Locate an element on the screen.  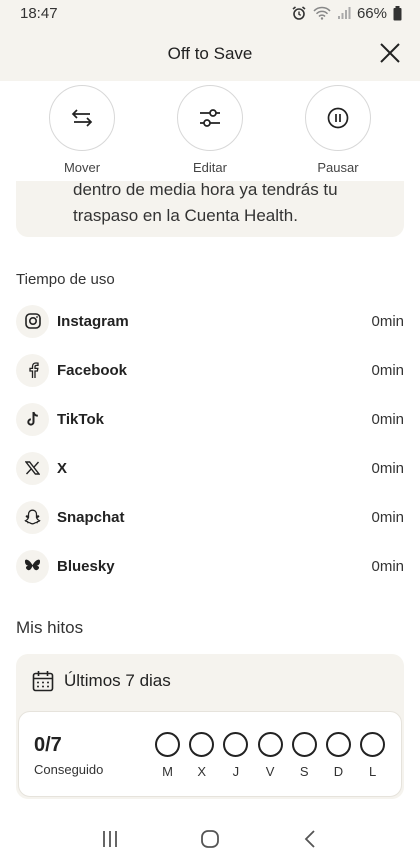
app-name: Instagram is located at coordinates (93, 321).